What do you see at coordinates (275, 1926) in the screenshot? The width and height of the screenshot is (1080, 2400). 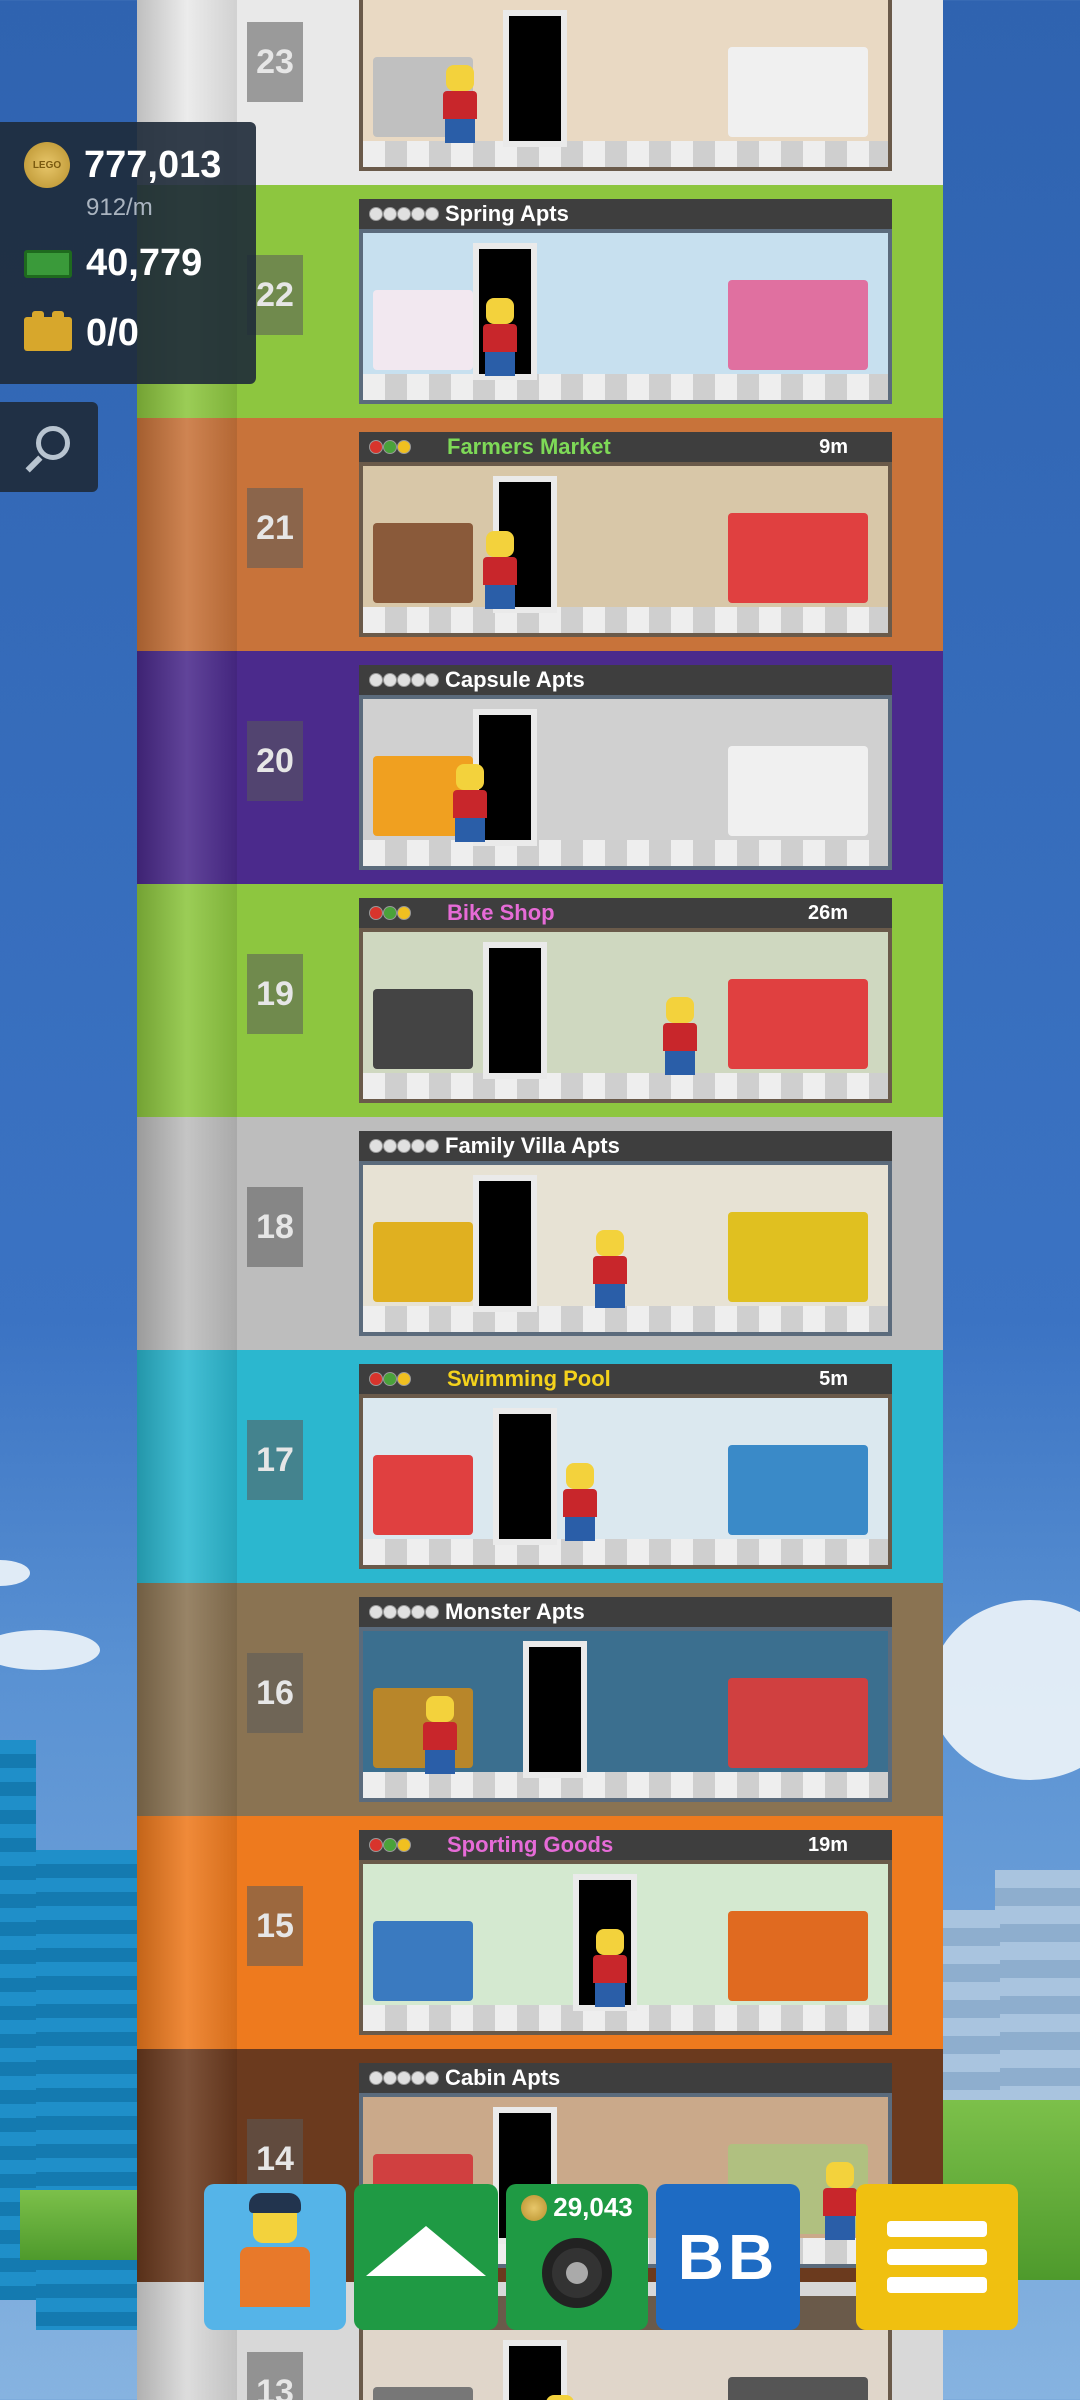 I see `floor-number: 15` at bounding box center [275, 1926].